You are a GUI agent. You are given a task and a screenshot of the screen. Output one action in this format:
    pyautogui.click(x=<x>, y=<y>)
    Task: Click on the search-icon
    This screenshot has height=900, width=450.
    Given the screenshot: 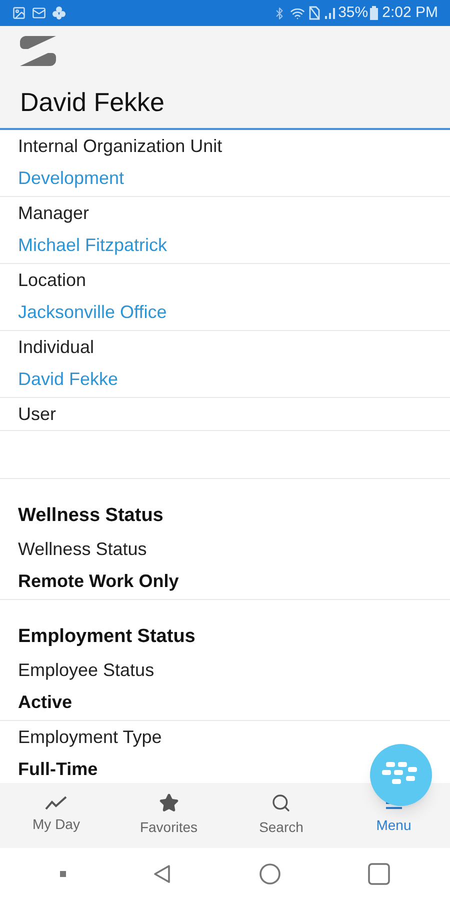 What is the action you would take?
    pyautogui.click(x=281, y=803)
    